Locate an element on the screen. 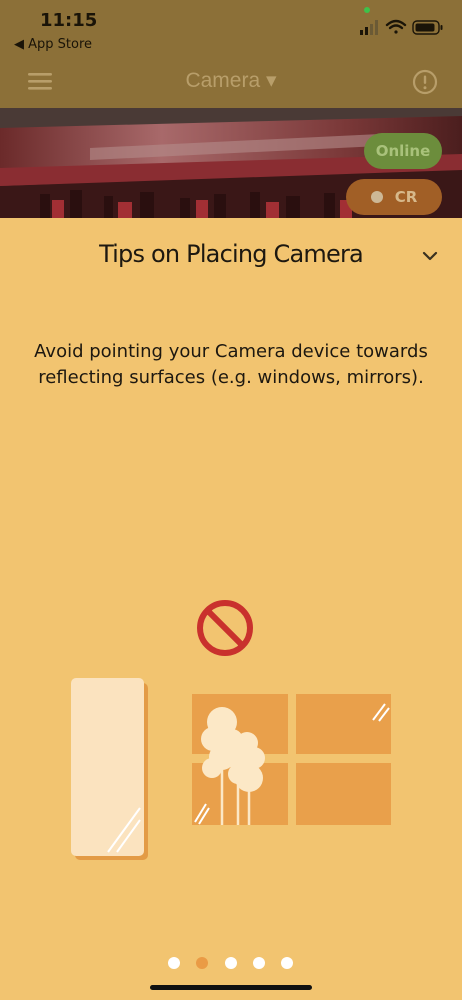  camera-in-use-indicator is located at coordinates (367, 10).